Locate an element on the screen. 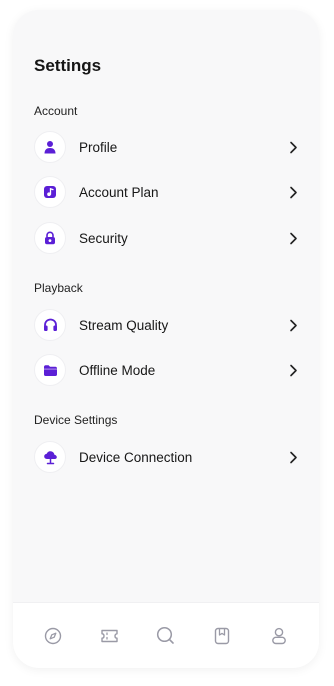  bottom-tab-bar is located at coordinates (166, 635).